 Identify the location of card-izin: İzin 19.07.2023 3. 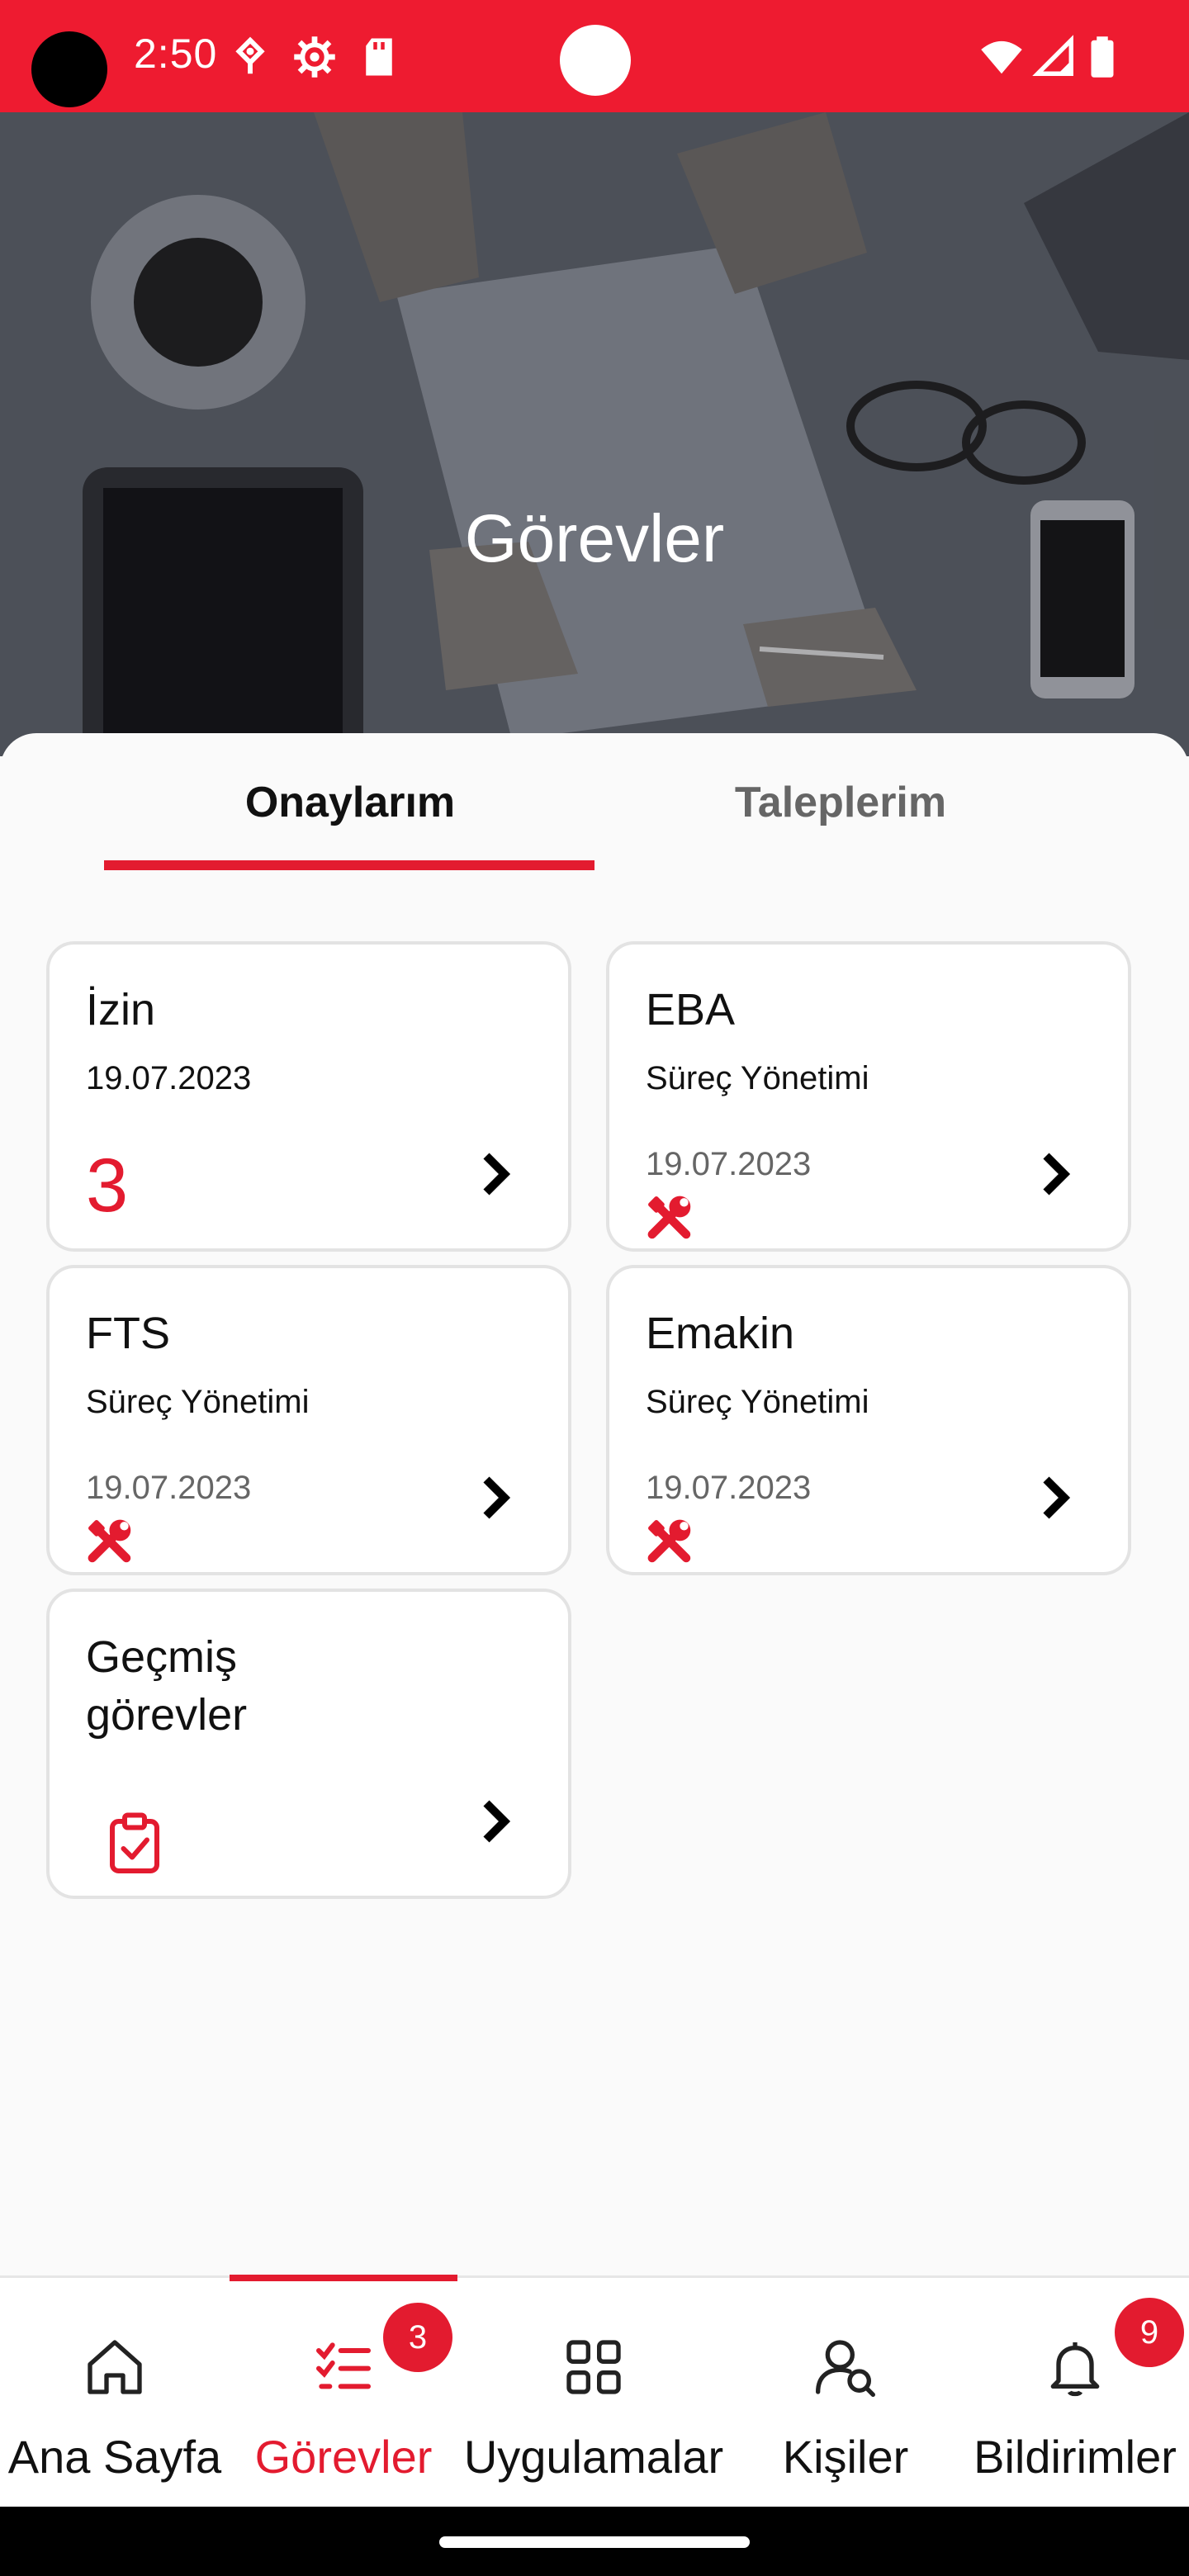
(308, 1096).